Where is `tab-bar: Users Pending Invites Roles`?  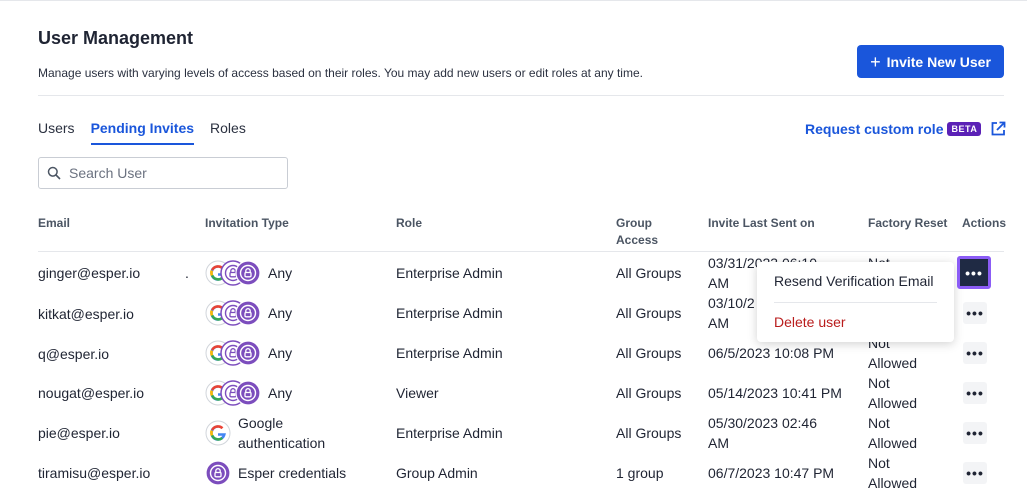 tab-bar: Users Pending Invites Roles is located at coordinates (142, 132).